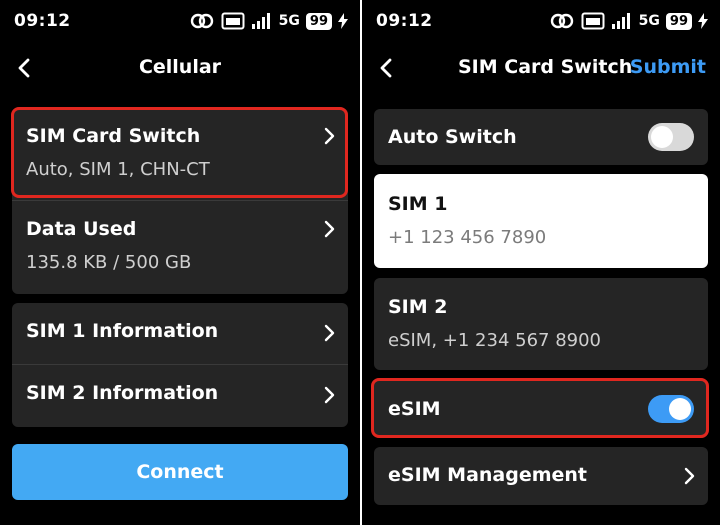  Describe the element at coordinates (541, 137) in the screenshot. I see `auto-switch-row: Auto Switch` at that location.